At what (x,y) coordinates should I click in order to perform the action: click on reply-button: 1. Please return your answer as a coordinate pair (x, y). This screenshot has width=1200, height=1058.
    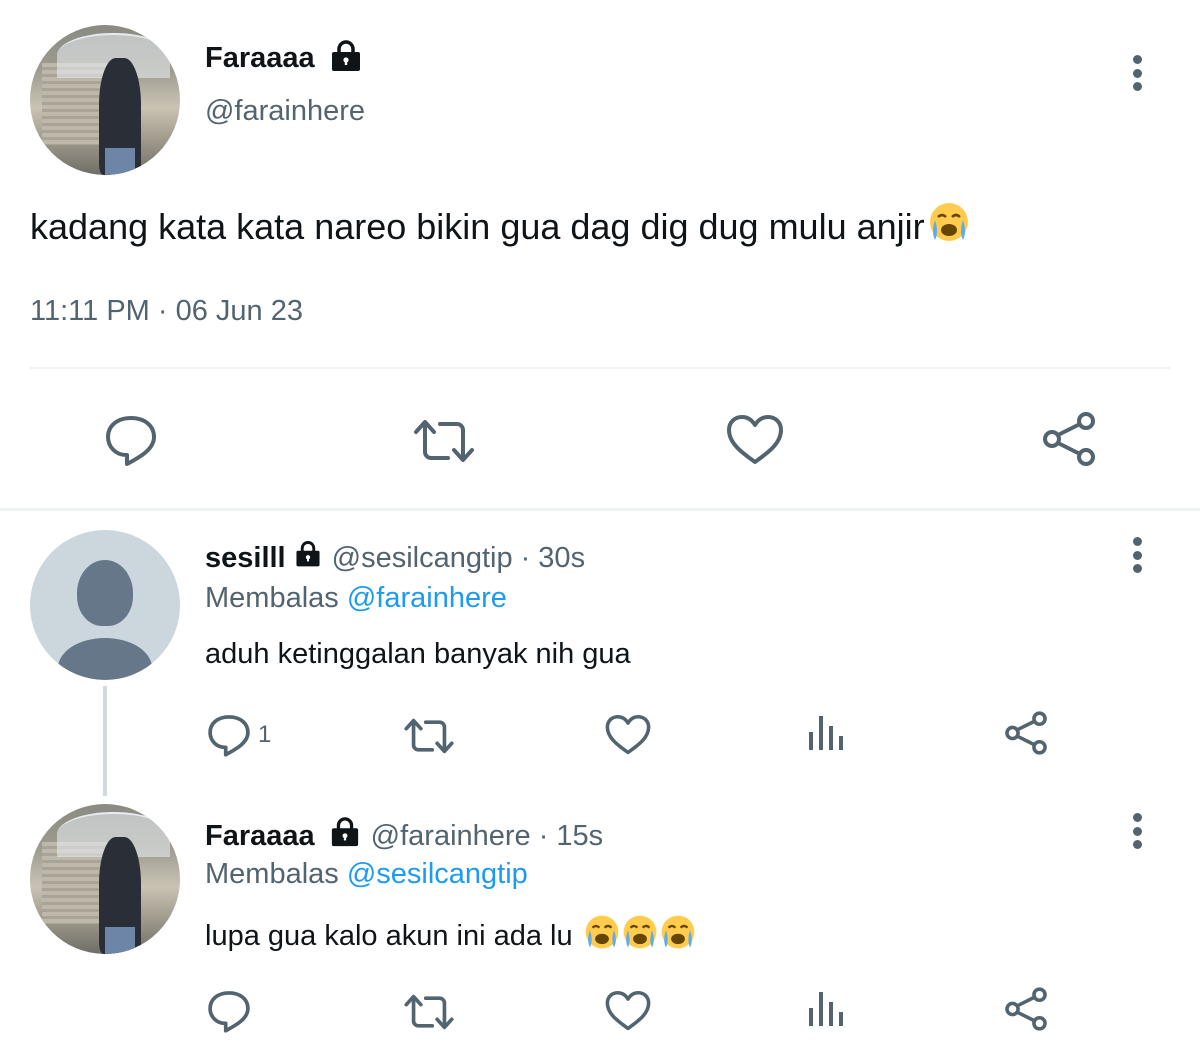
    Looking at the image, I should click on (238, 735).